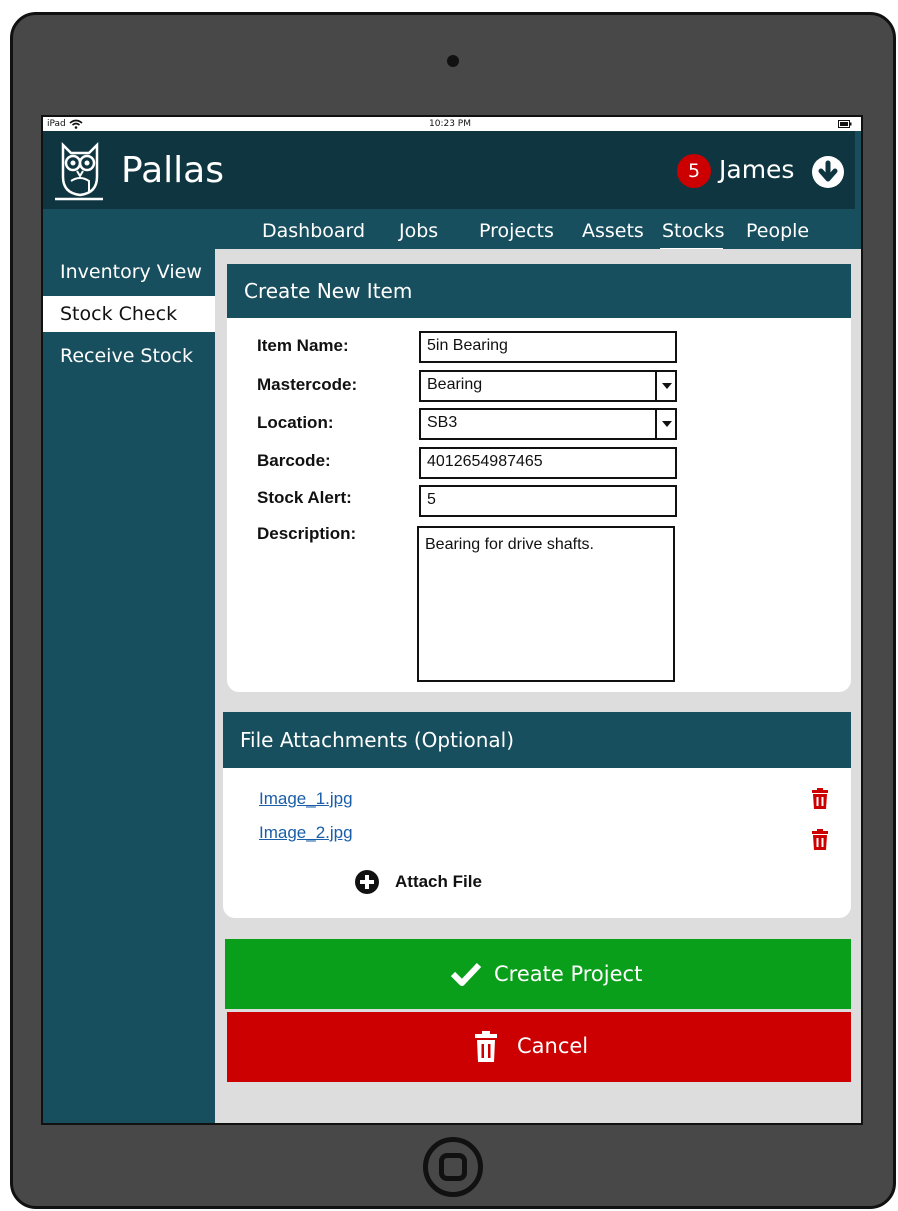  What do you see at coordinates (516, 231) in the screenshot?
I see `nav-projects: Projects` at bounding box center [516, 231].